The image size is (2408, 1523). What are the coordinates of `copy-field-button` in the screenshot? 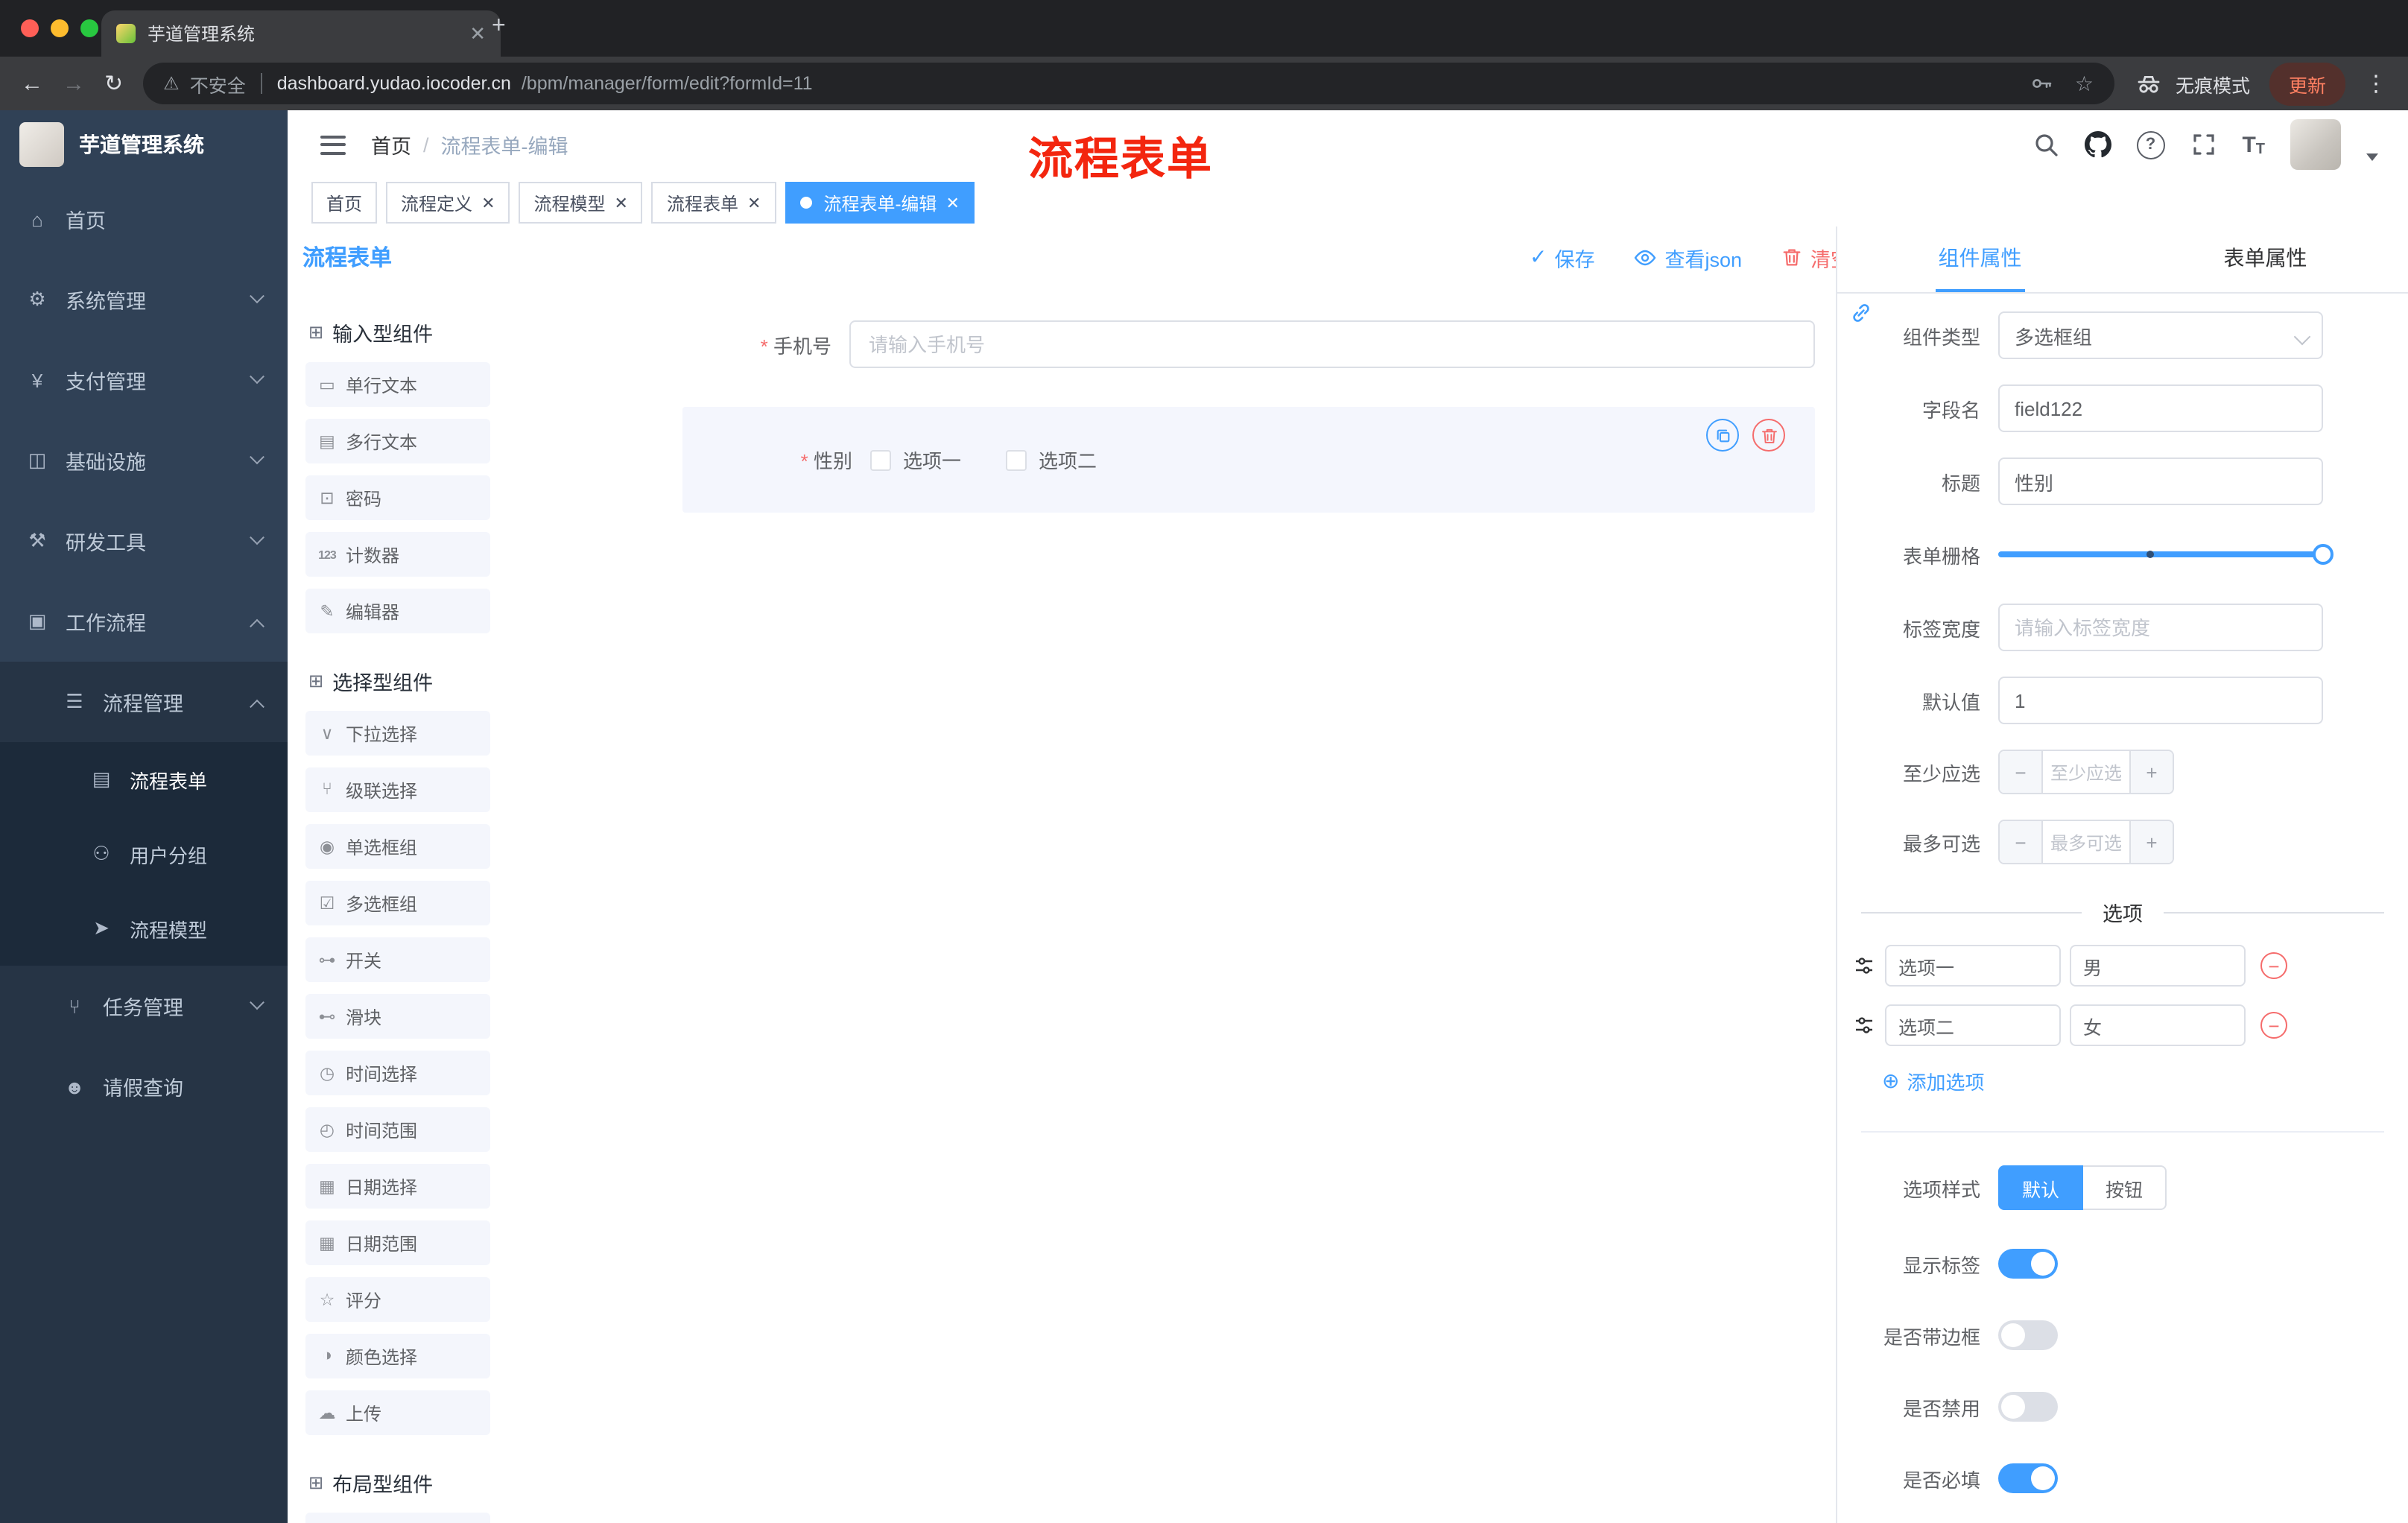 It's located at (1722, 435).